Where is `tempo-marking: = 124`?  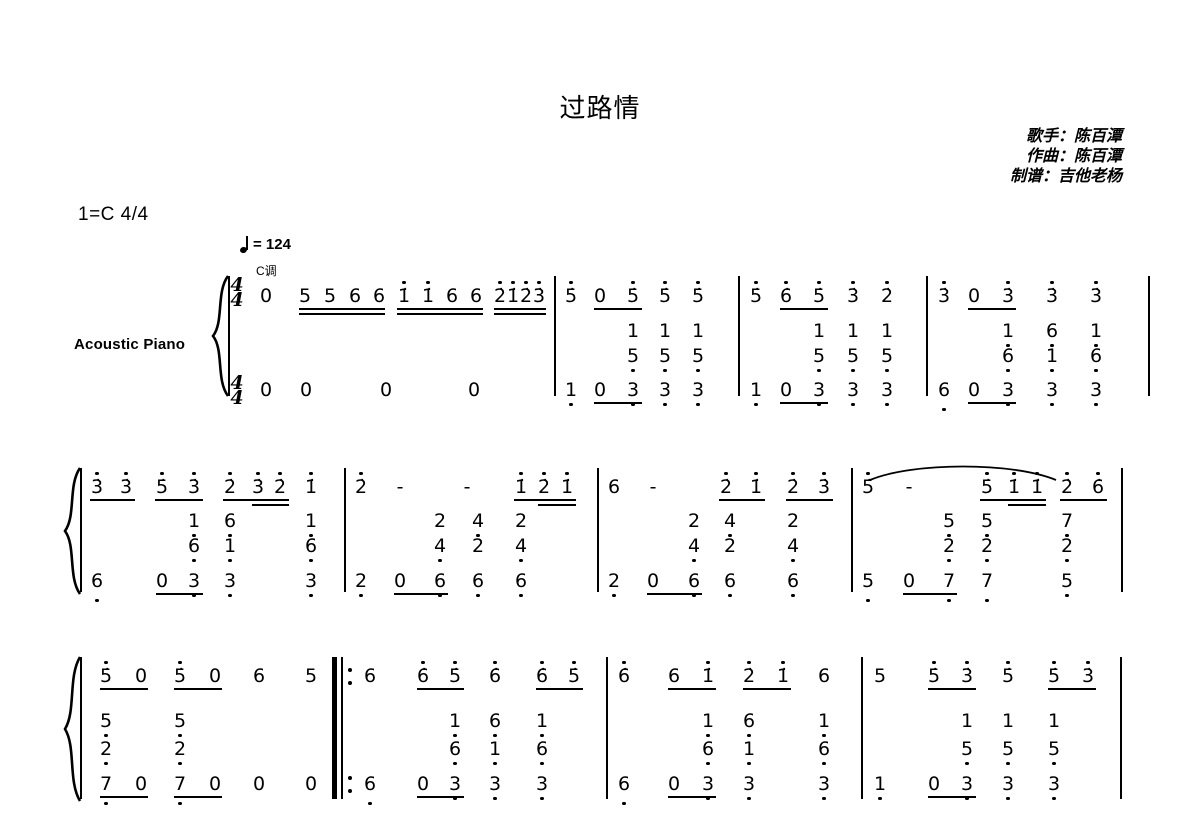 tempo-marking: = 124 is located at coordinates (265, 244).